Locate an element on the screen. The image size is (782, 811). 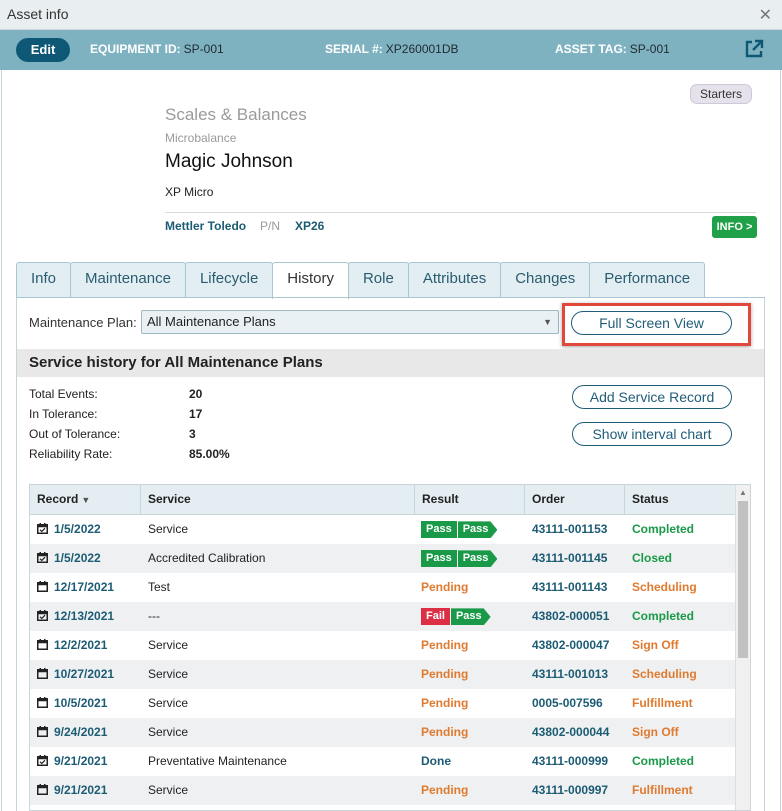
order-link: 43802-000051 is located at coordinates (570, 616).